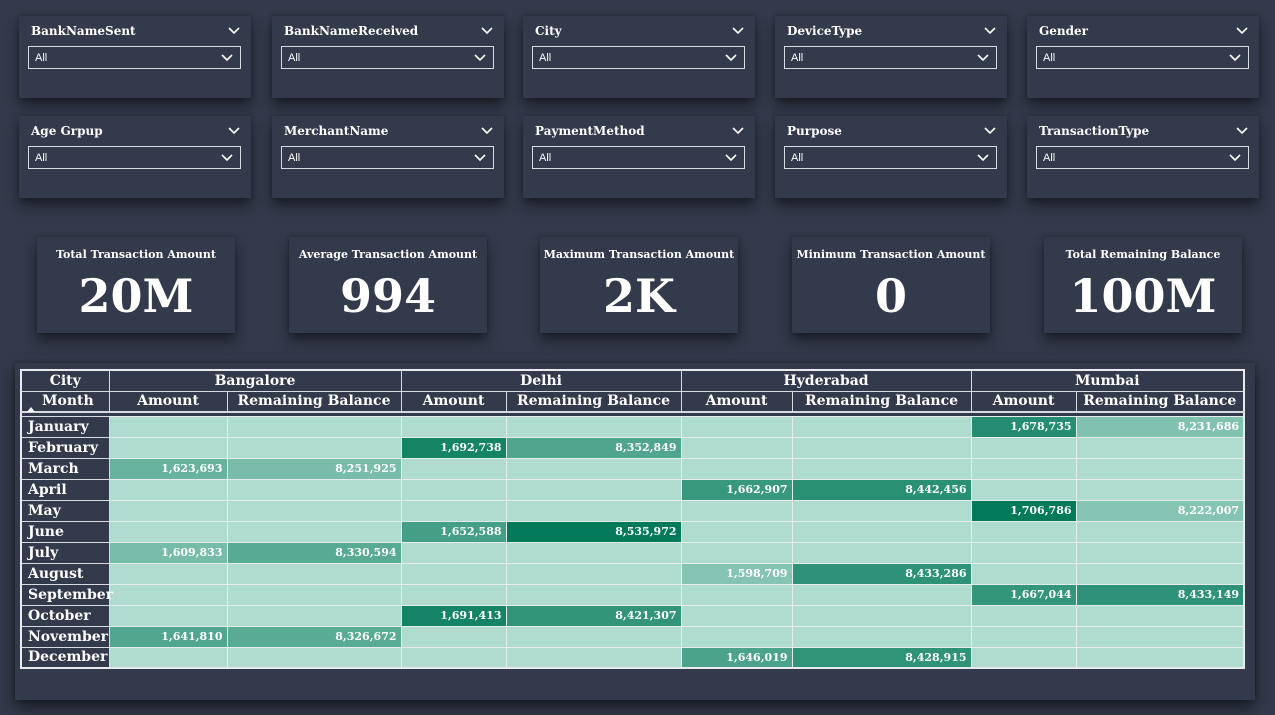  What do you see at coordinates (736, 657) in the screenshot?
I see `cell-amount: 1,646,019` at bounding box center [736, 657].